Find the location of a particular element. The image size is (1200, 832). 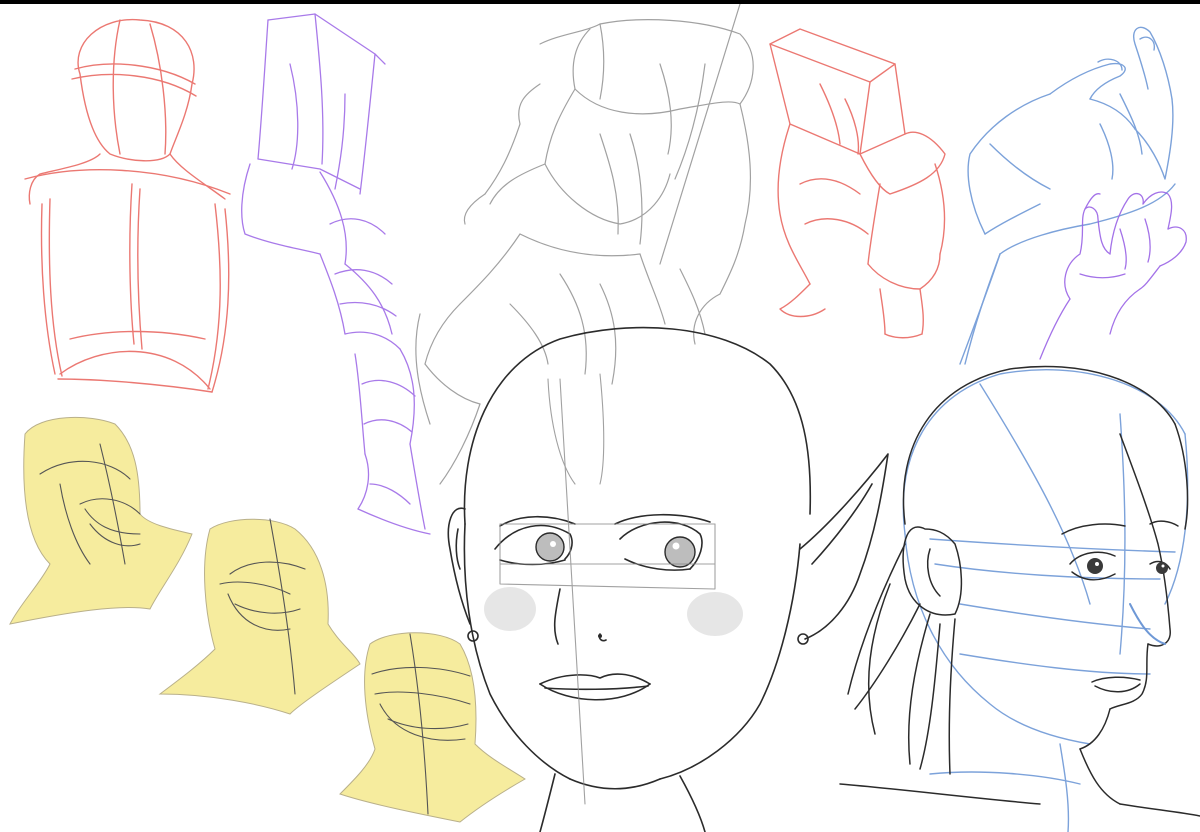

red-torso-sketch is located at coordinates (127, 205).